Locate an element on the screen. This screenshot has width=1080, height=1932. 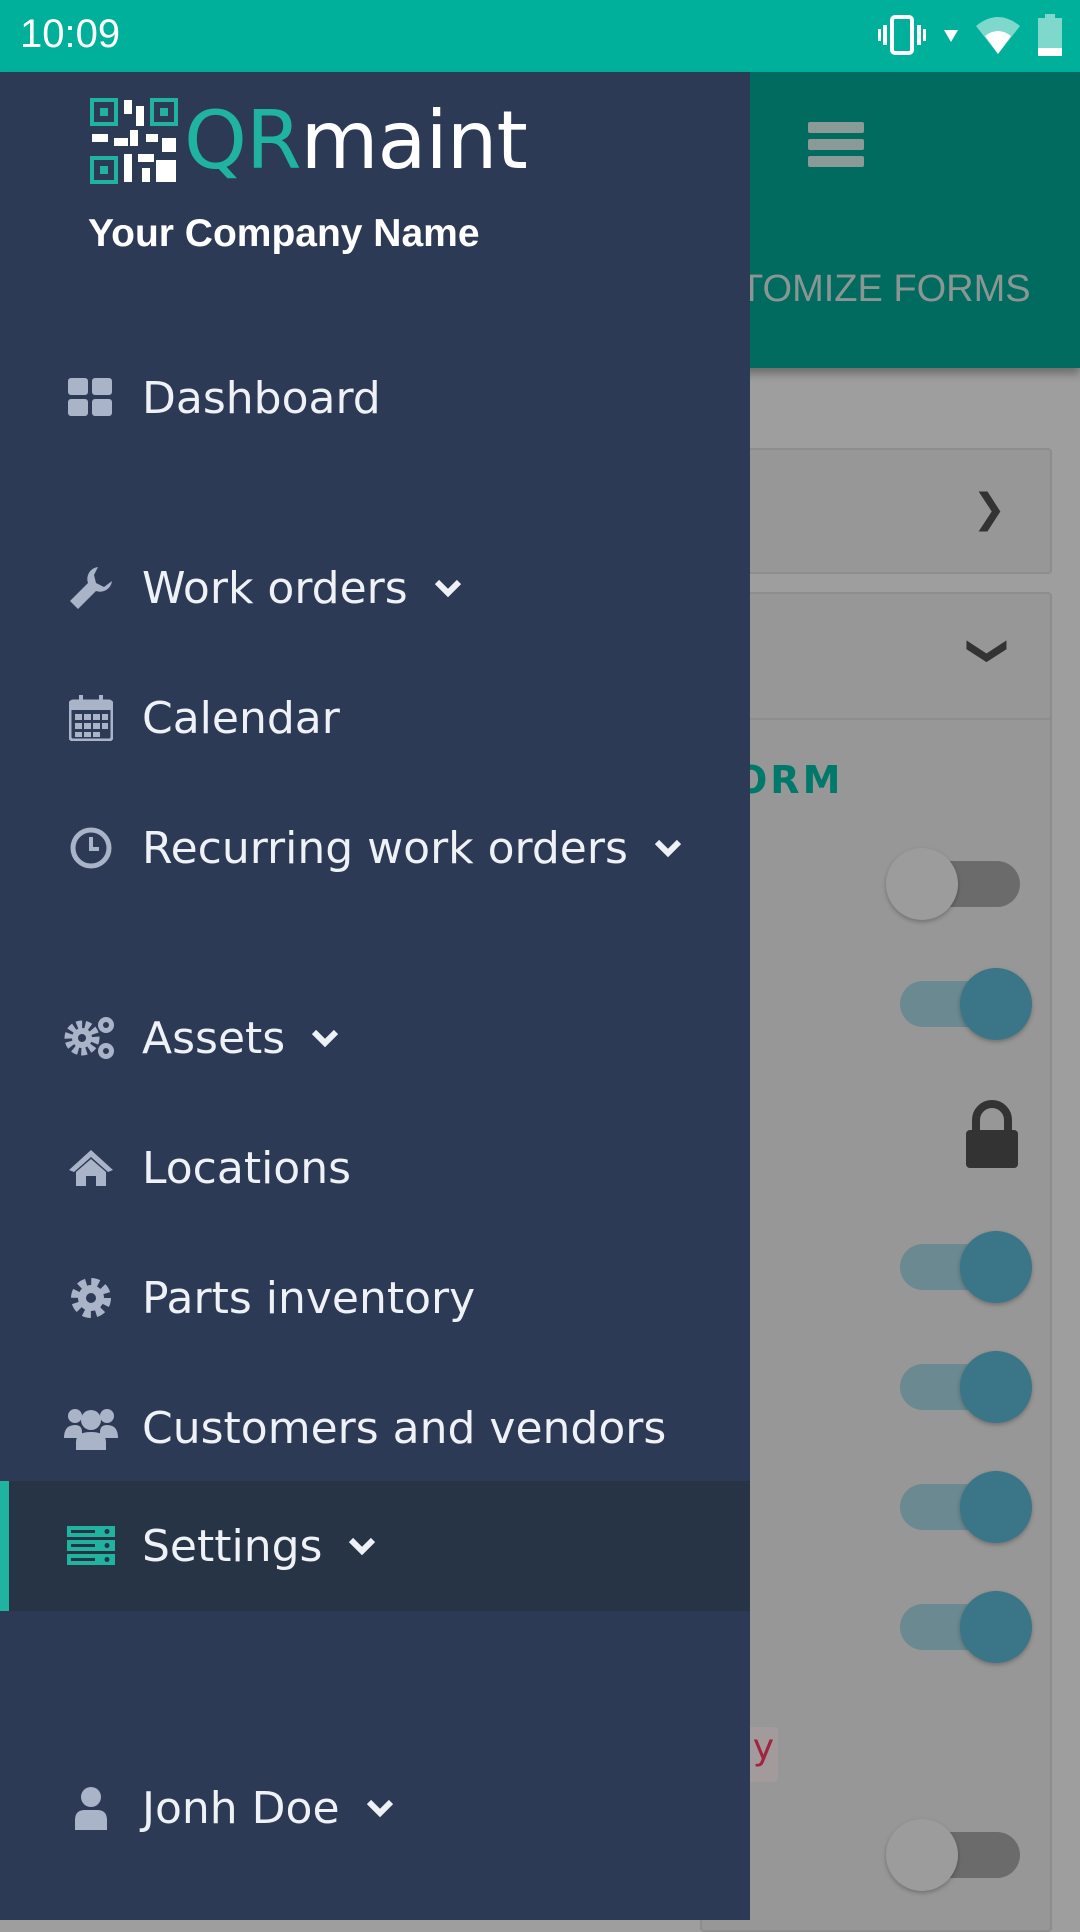
drawer-item-recurring-work-orders: Recurring work orders is located at coordinates (375, 848).